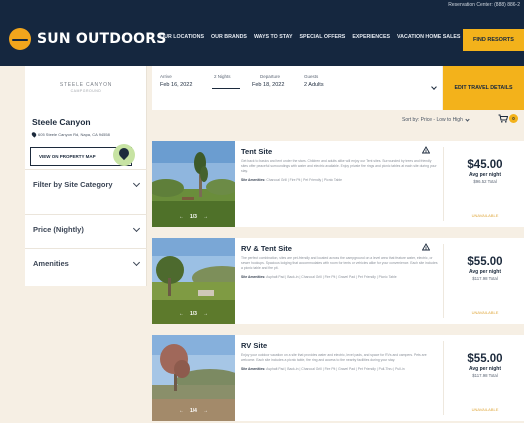 The image size is (524, 423). What do you see at coordinates (51, 263) in the screenshot?
I see `filter-amenities-label: Amenities` at bounding box center [51, 263].